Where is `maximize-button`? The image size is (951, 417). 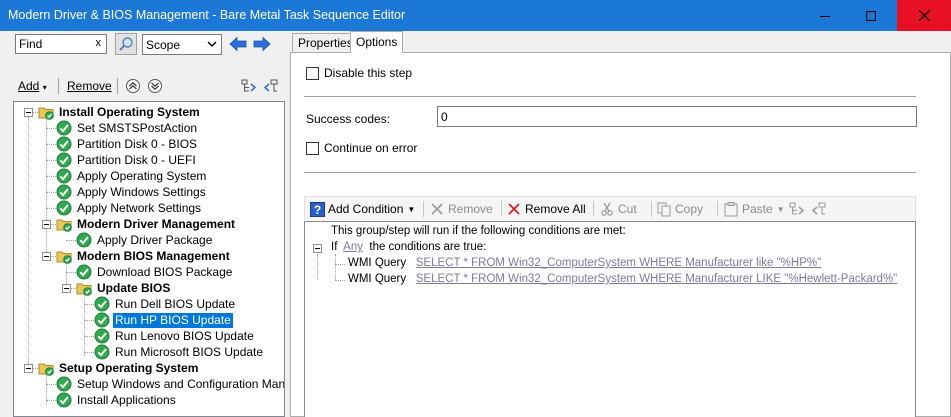 maximize-button is located at coordinates (871, 15).